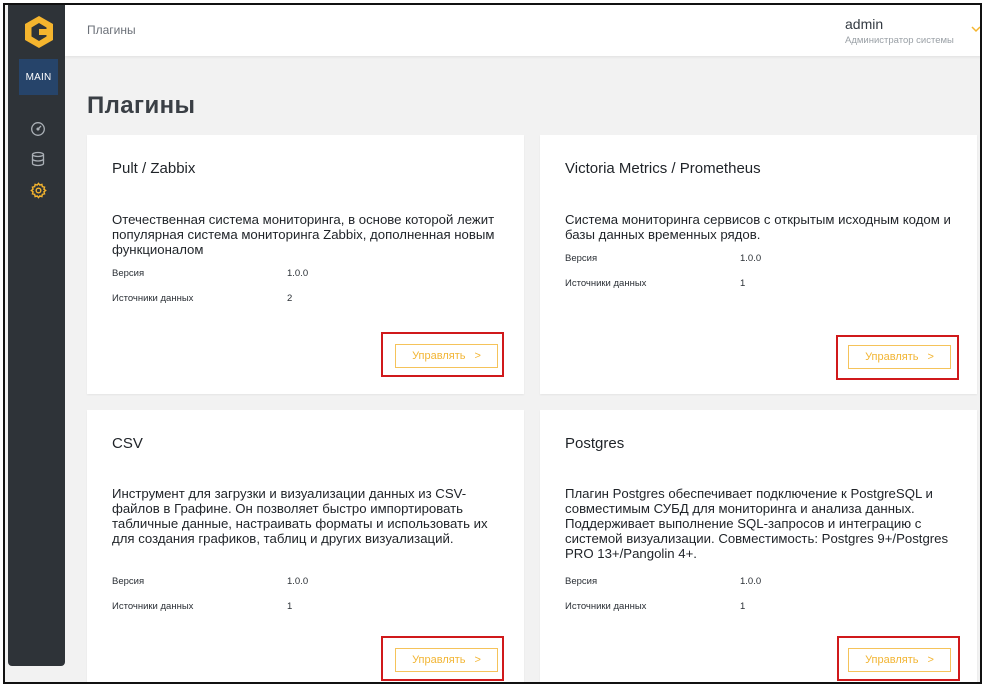 This screenshot has width=985, height=687. I want to click on app-logo-icon, so click(39, 32).